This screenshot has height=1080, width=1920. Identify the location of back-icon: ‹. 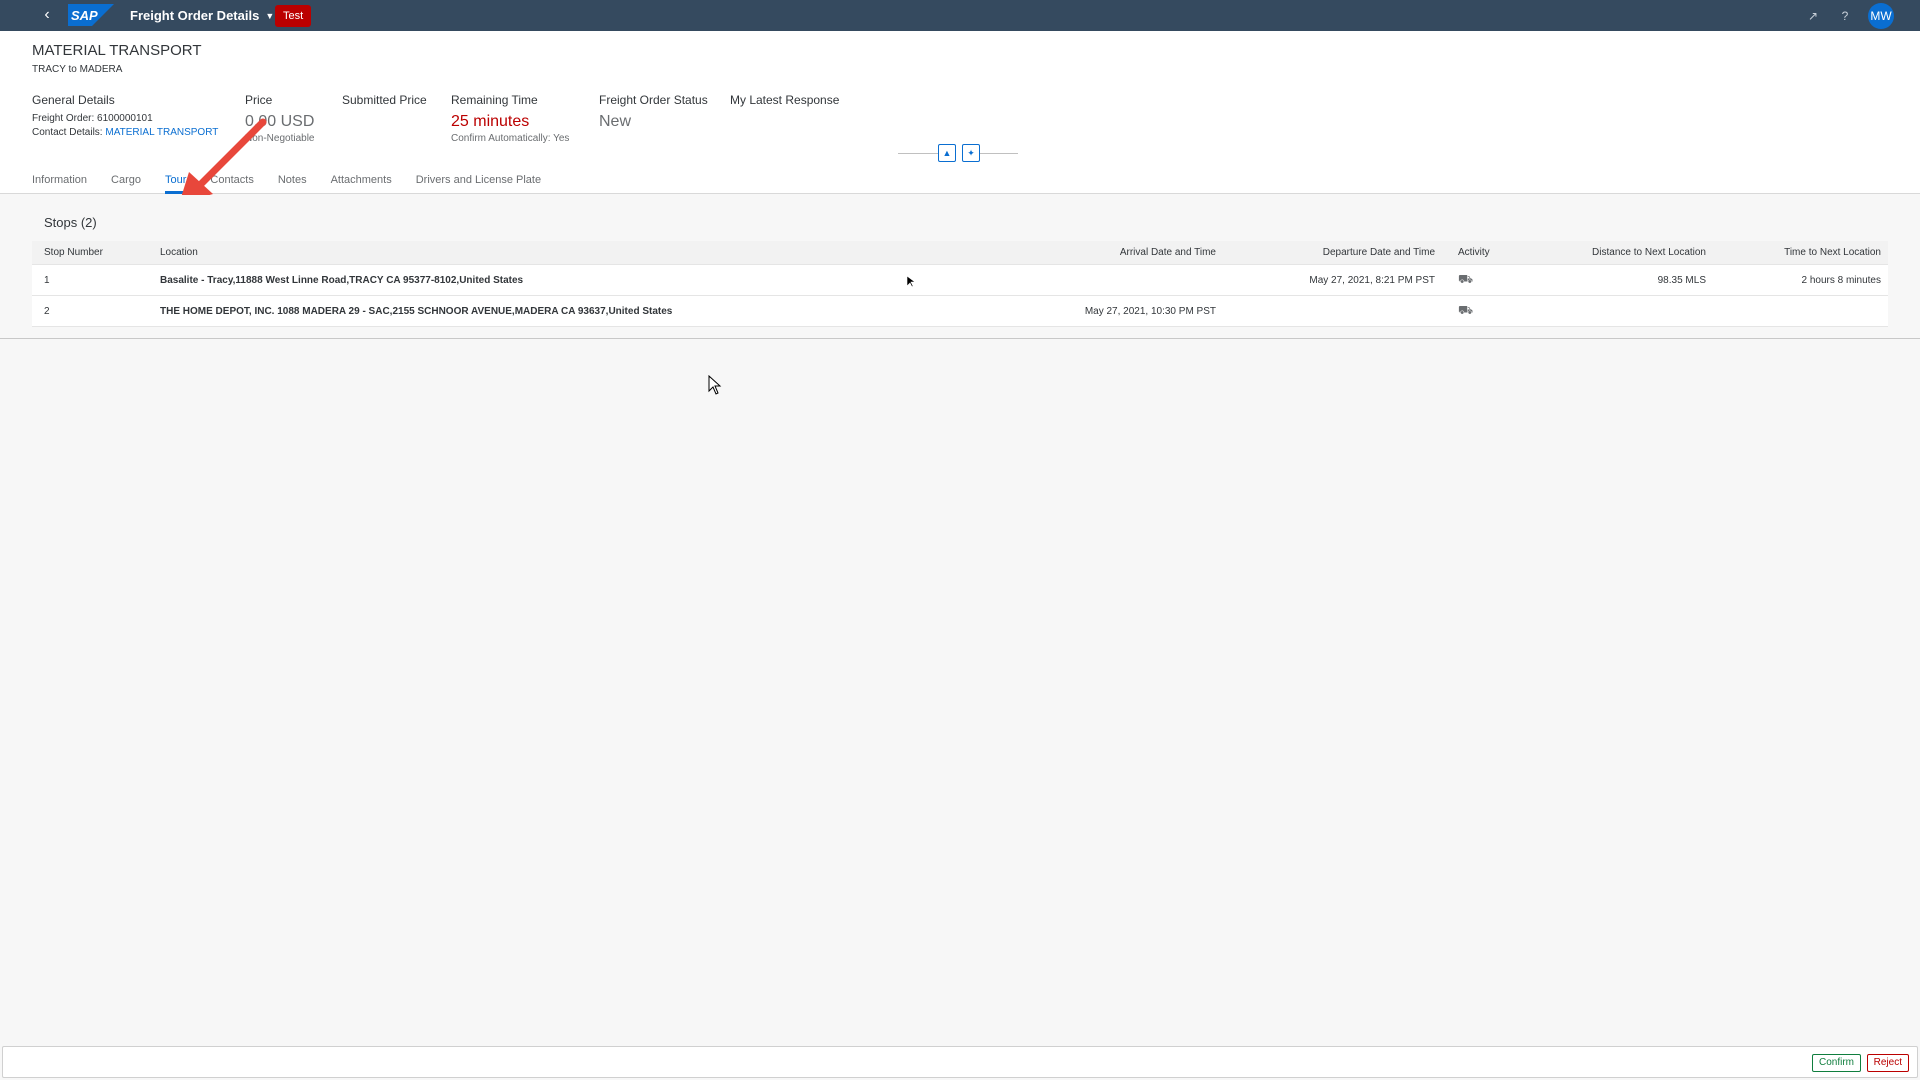
(47, 15).